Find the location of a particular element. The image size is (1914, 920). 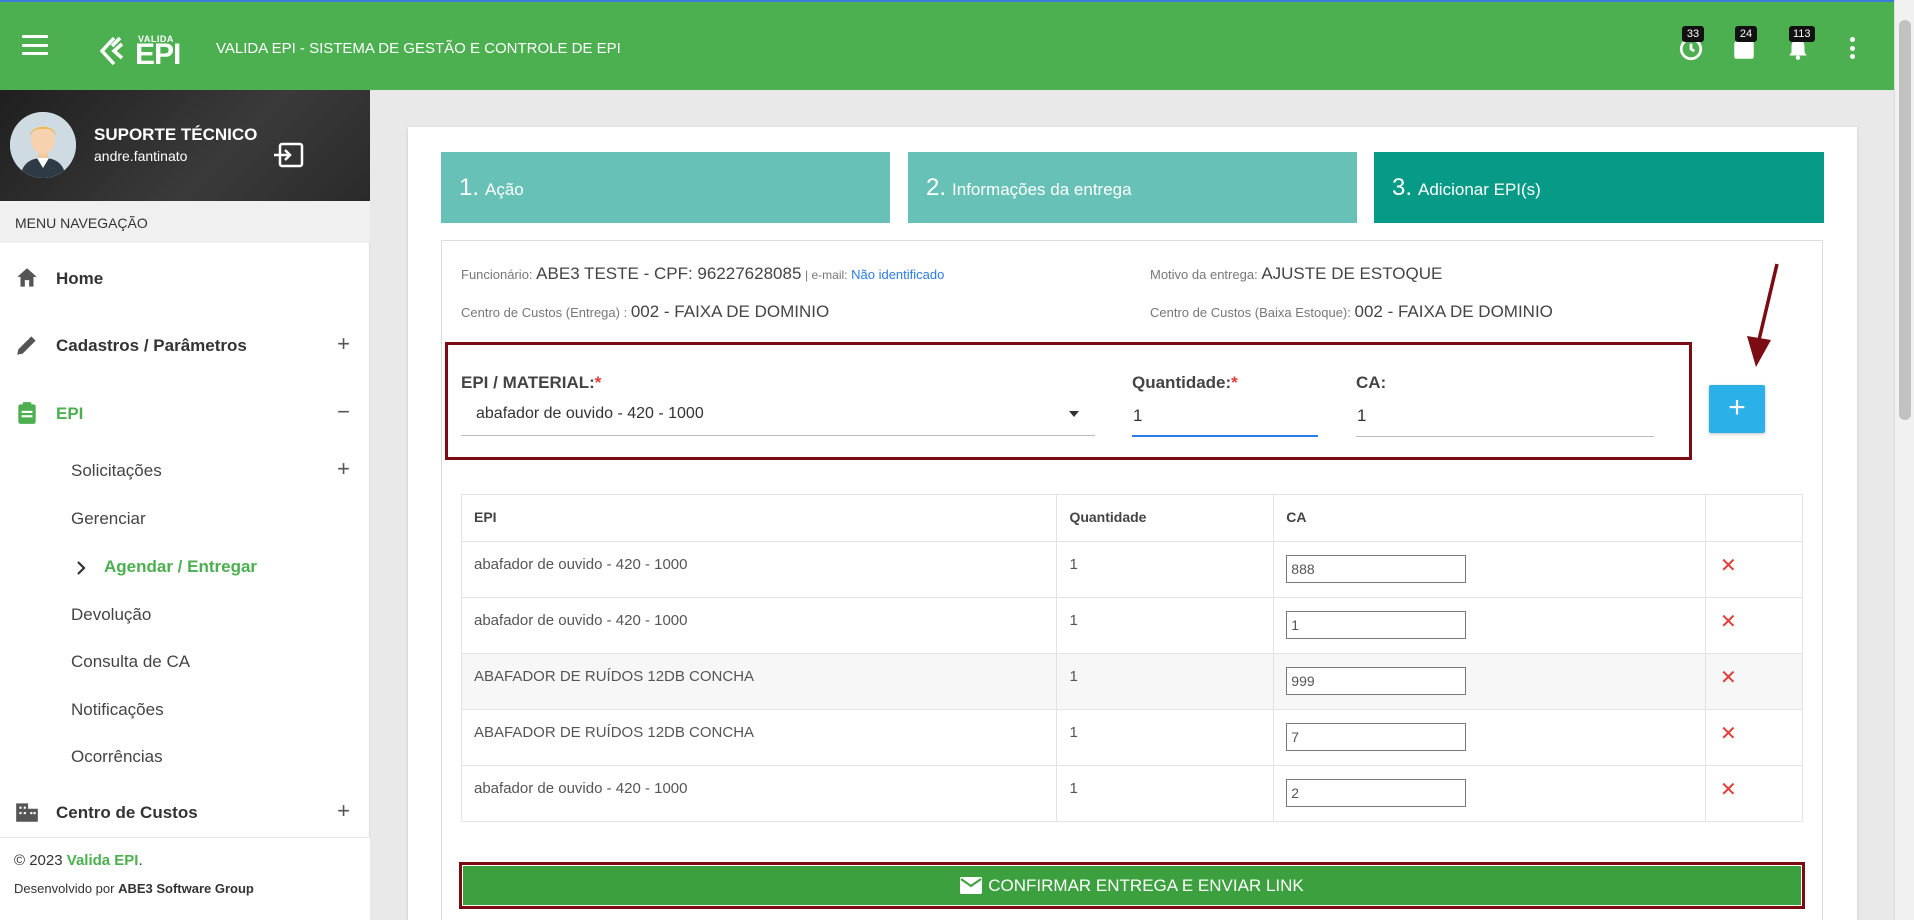

step-label: Informações da entrega is located at coordinates (1042, 189).